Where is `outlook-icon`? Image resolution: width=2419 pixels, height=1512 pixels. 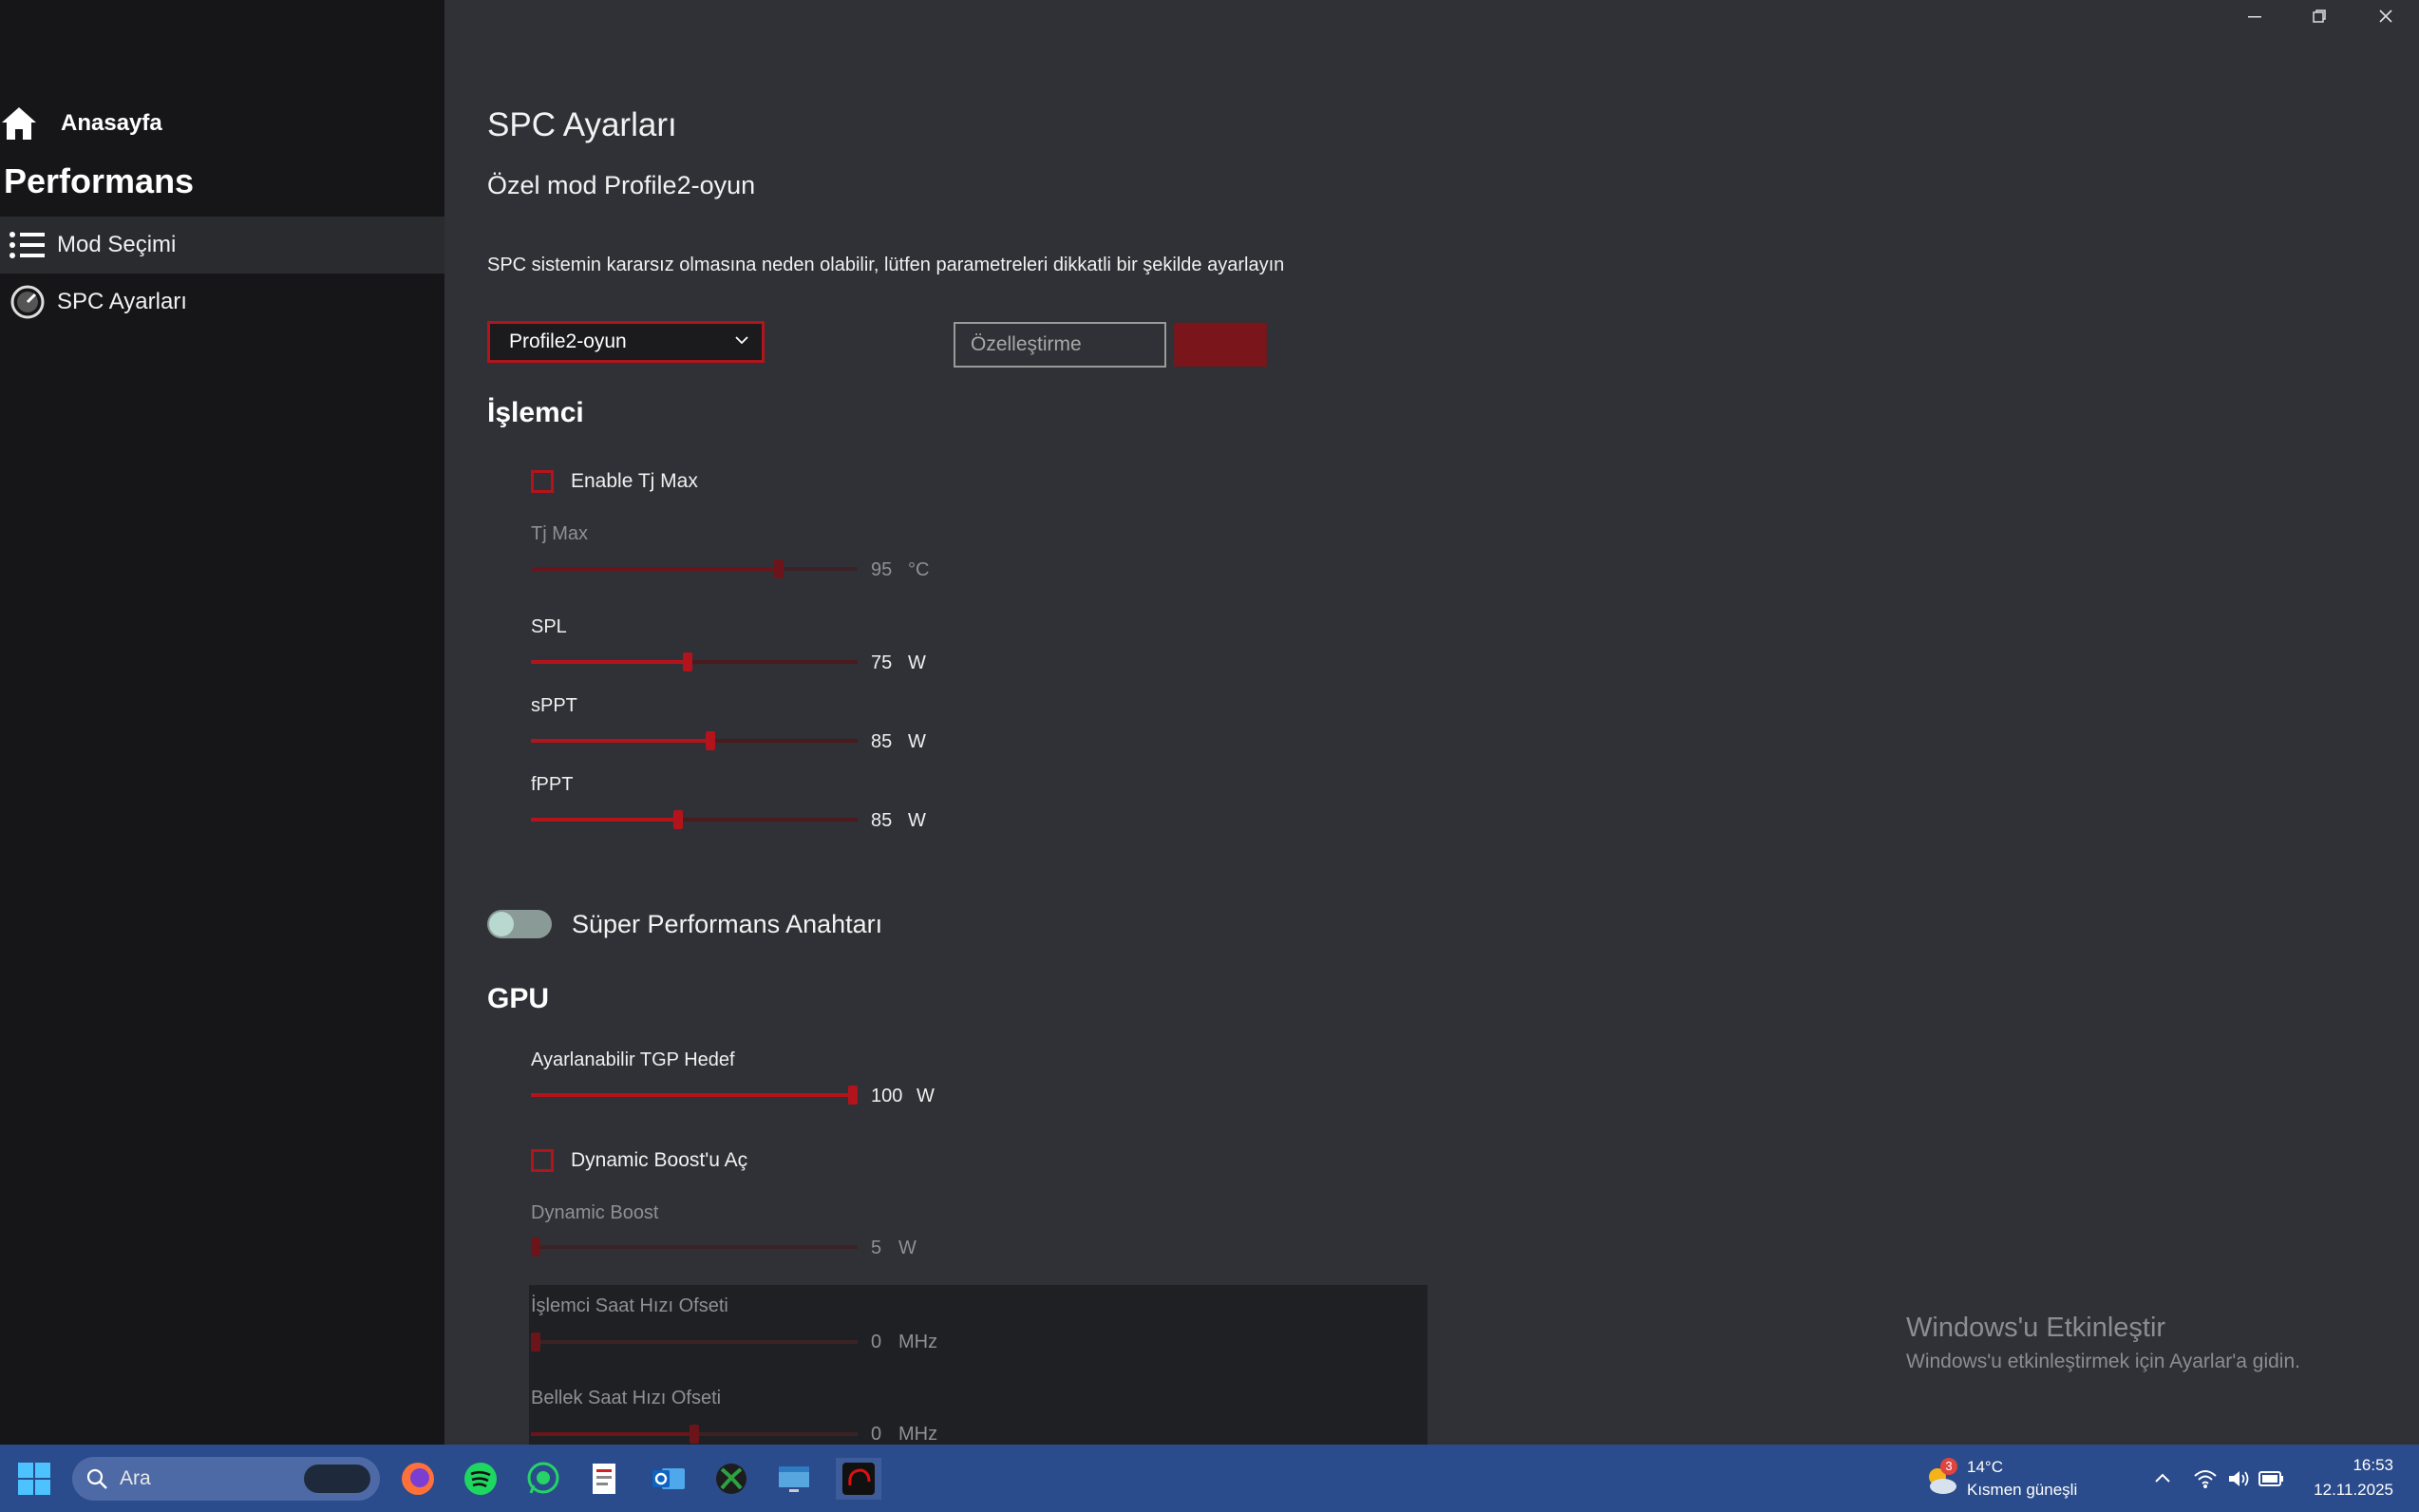
outlook-icon is located at coordinates (669, 1479).